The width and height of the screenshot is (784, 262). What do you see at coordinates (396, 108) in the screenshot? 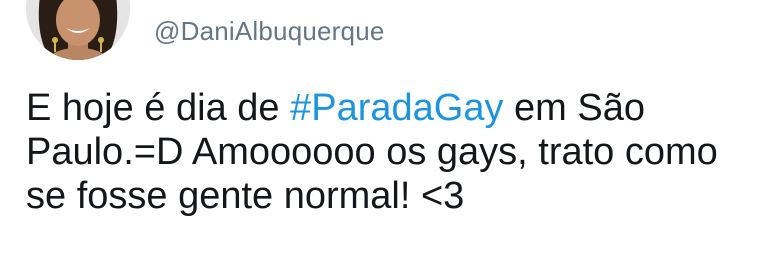
I see `hashtag-link: #ParadaGay` at bounding box center [396, 108].